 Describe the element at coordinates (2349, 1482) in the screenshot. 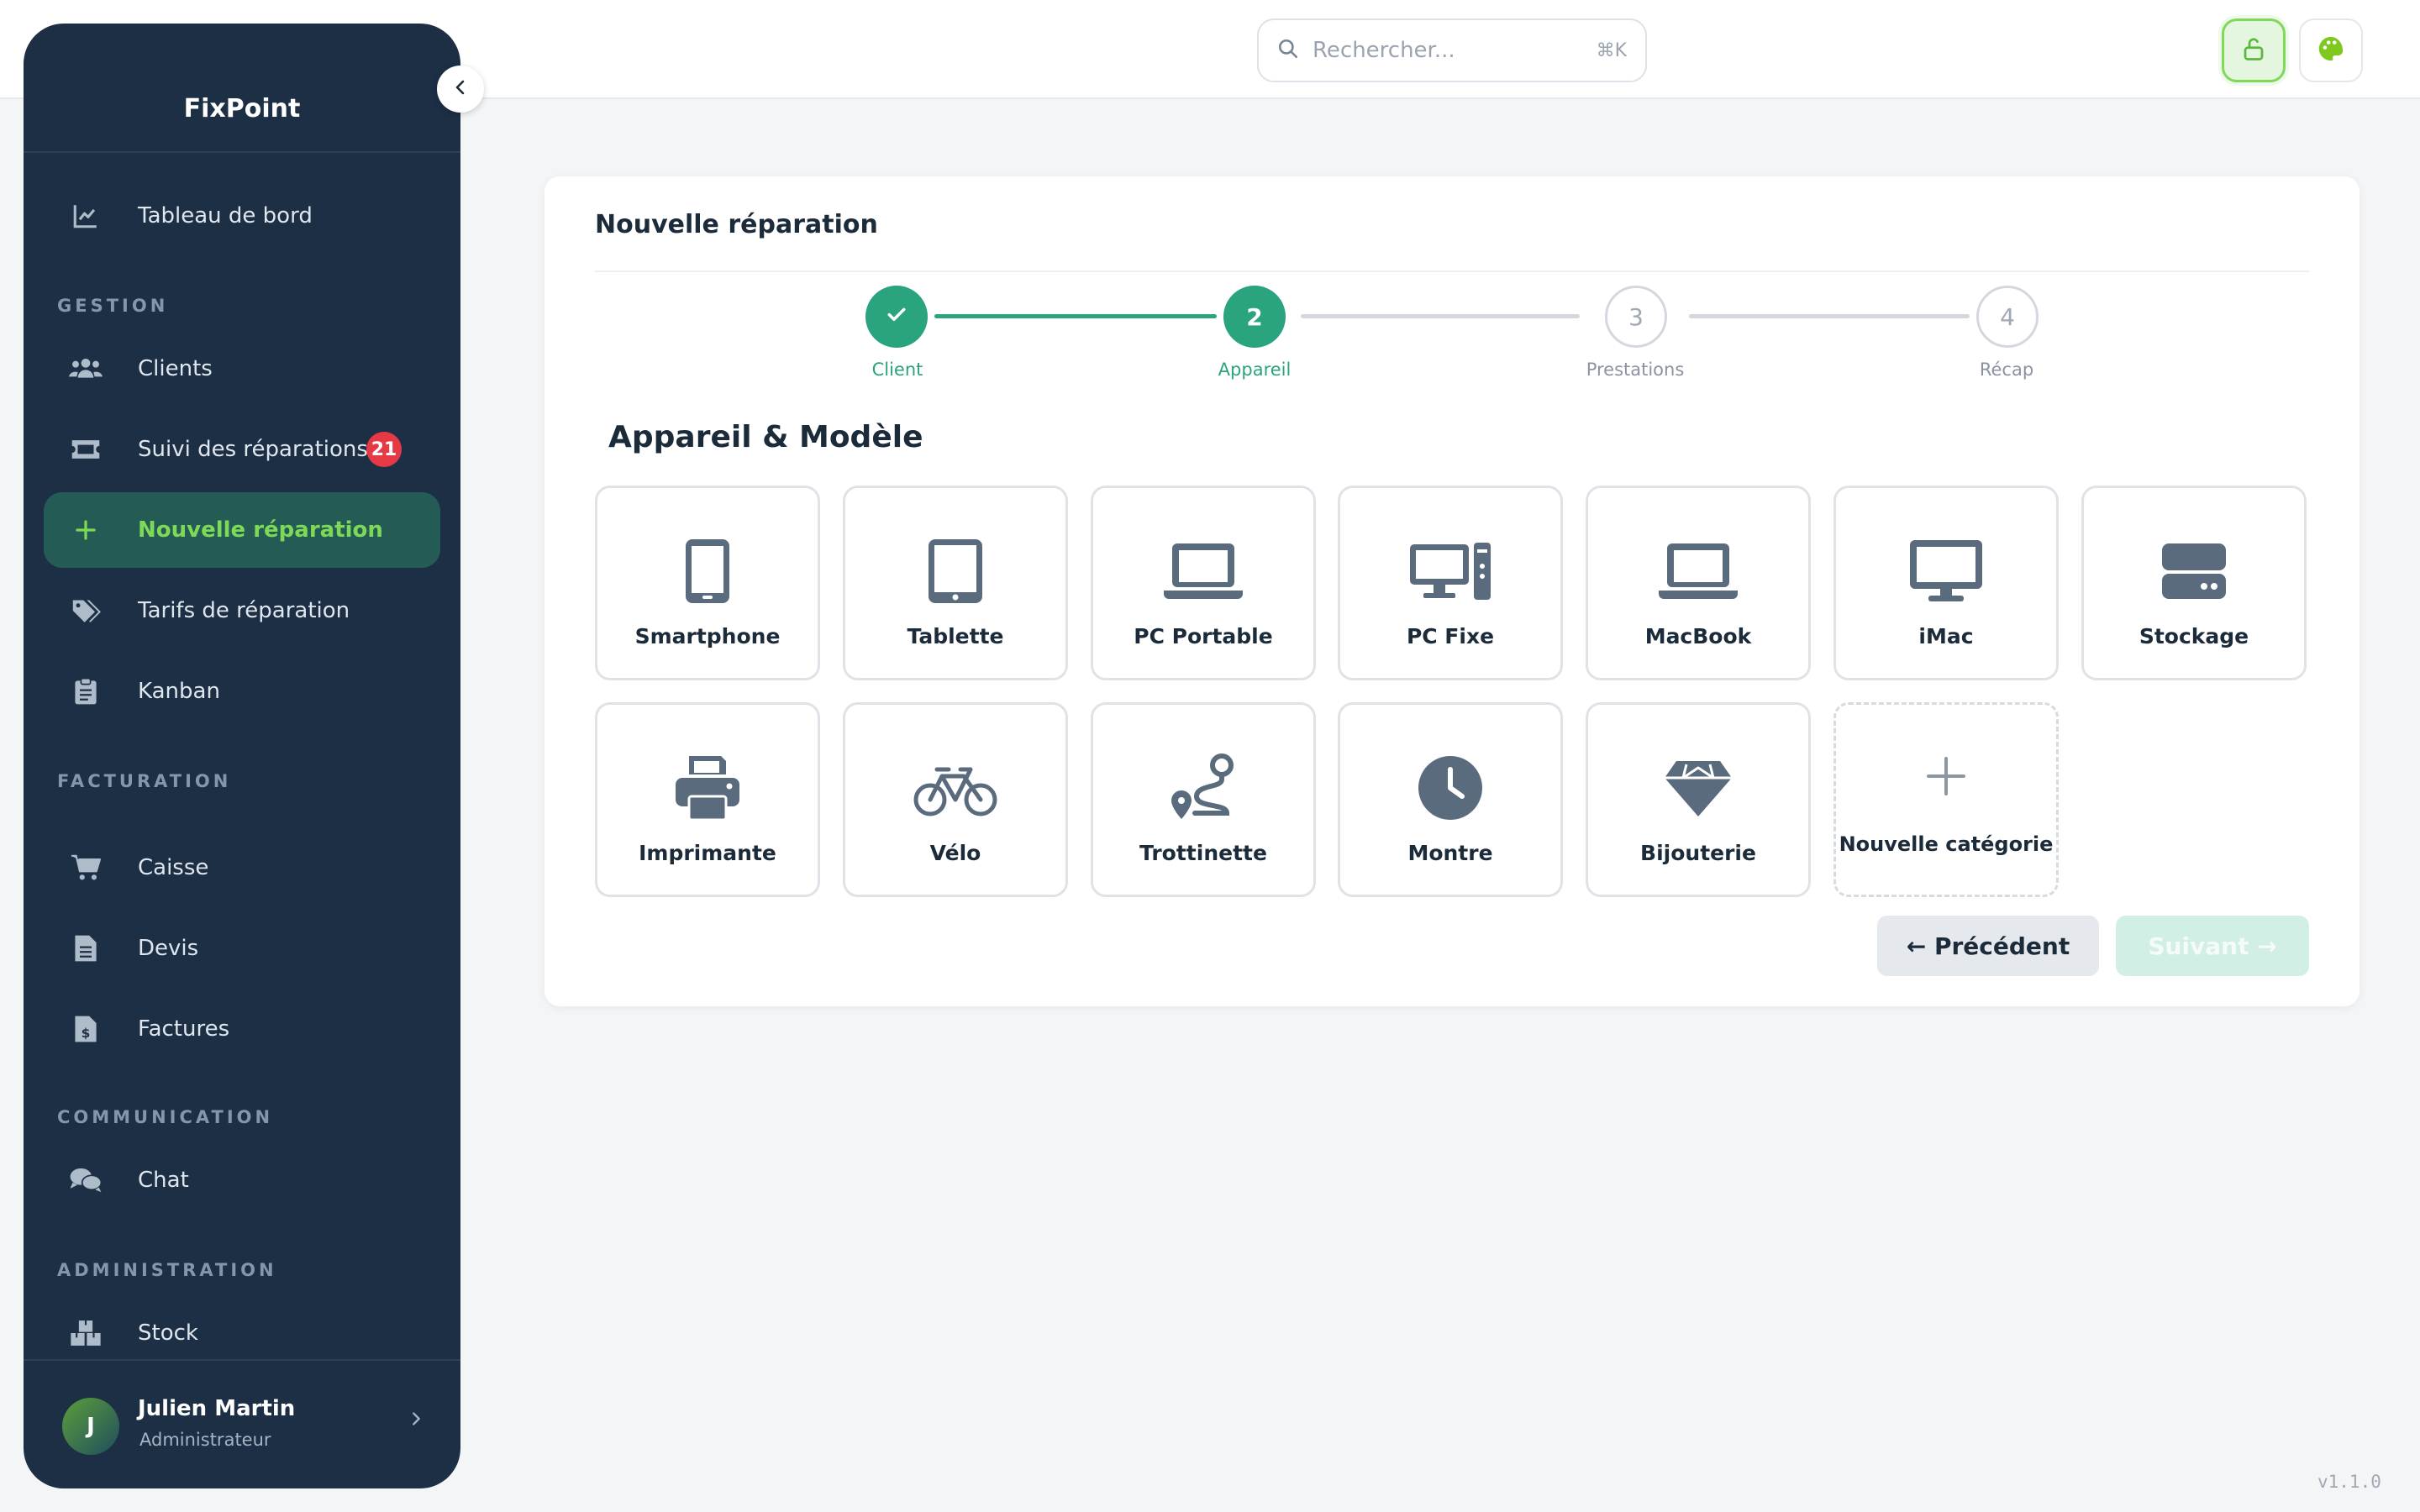

I see `app-version: v1.1.0` at that location.